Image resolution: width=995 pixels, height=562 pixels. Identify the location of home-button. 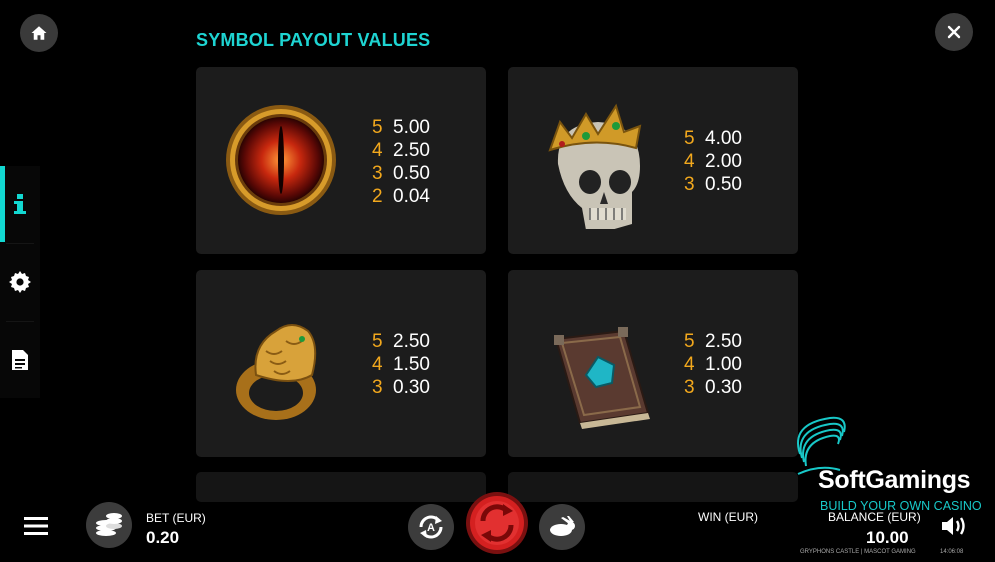
(39, 33).